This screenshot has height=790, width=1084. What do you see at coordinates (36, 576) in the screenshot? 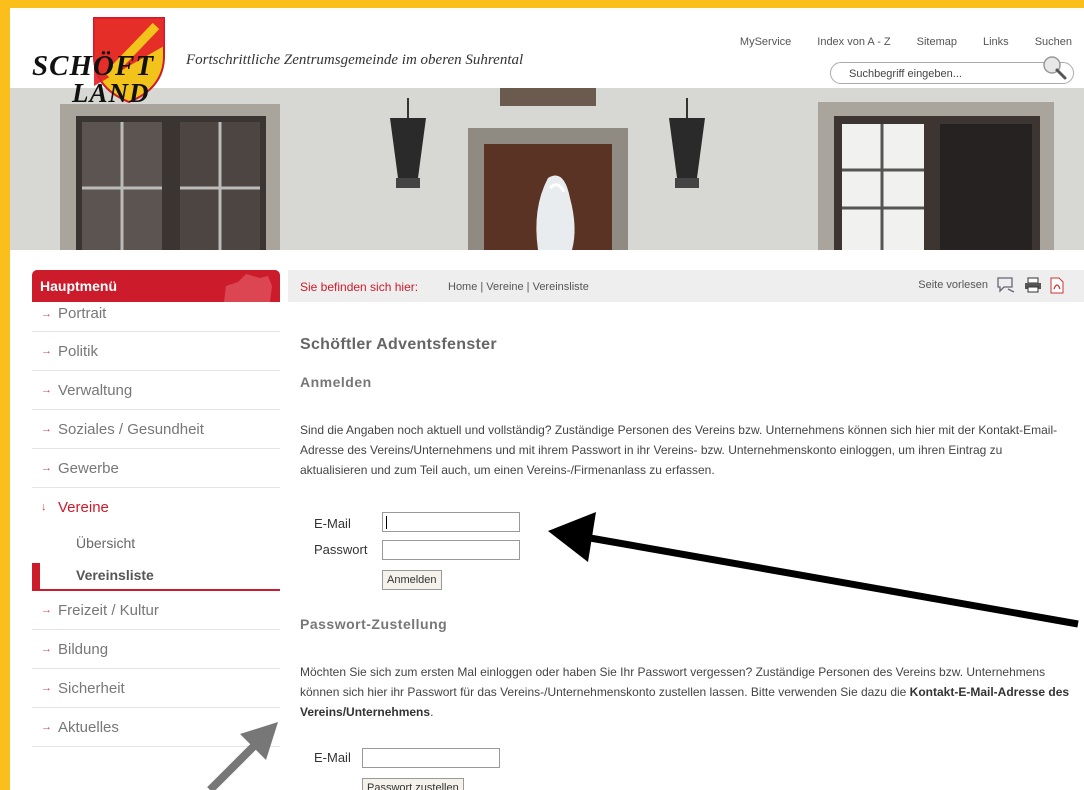
I see `current-marker` at bounding box center [36, 576].